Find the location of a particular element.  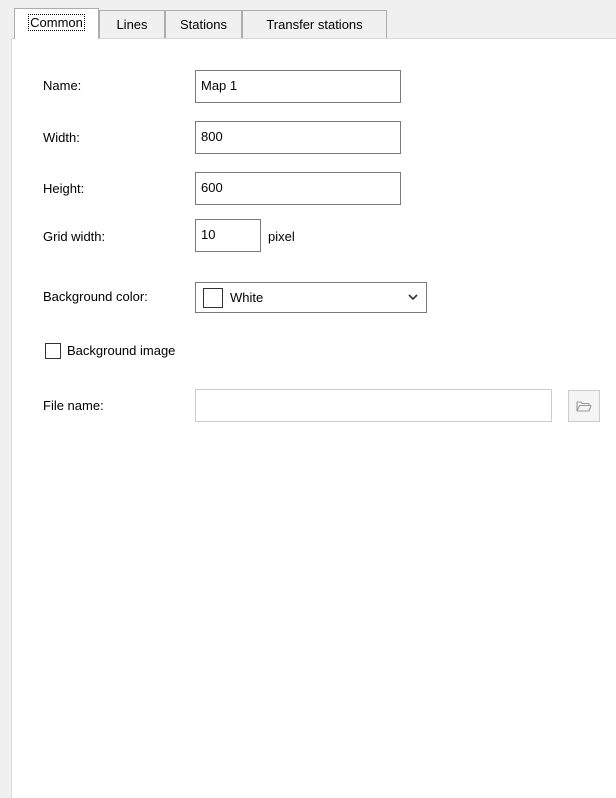

tab-lines-label: Lines is located at coordinates (132, 24).